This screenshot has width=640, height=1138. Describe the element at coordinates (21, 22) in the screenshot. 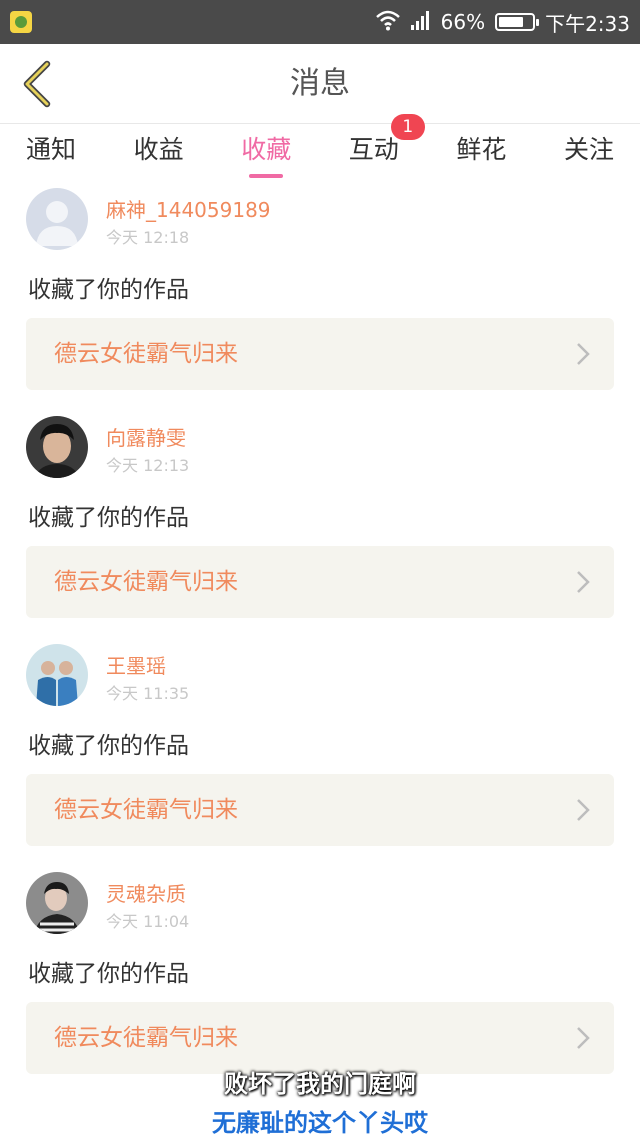

I see `app-icon` at that location.